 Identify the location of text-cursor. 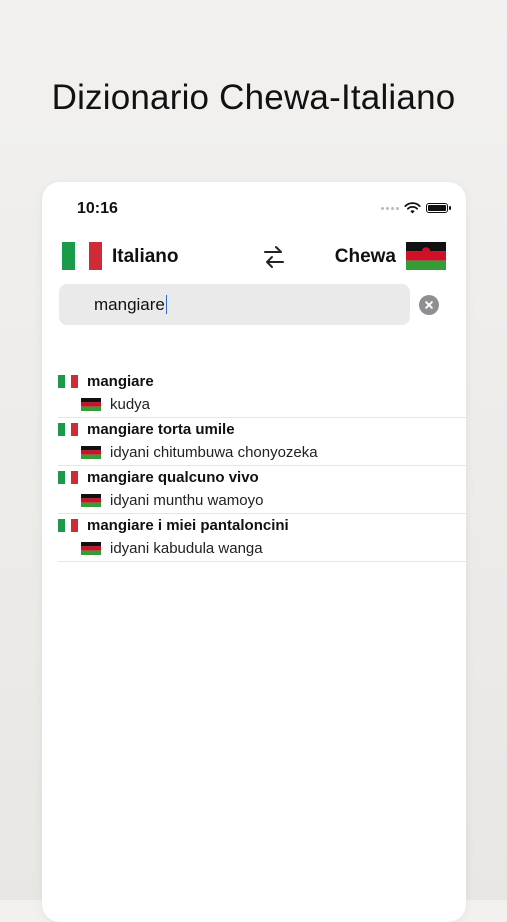
(166, 304).